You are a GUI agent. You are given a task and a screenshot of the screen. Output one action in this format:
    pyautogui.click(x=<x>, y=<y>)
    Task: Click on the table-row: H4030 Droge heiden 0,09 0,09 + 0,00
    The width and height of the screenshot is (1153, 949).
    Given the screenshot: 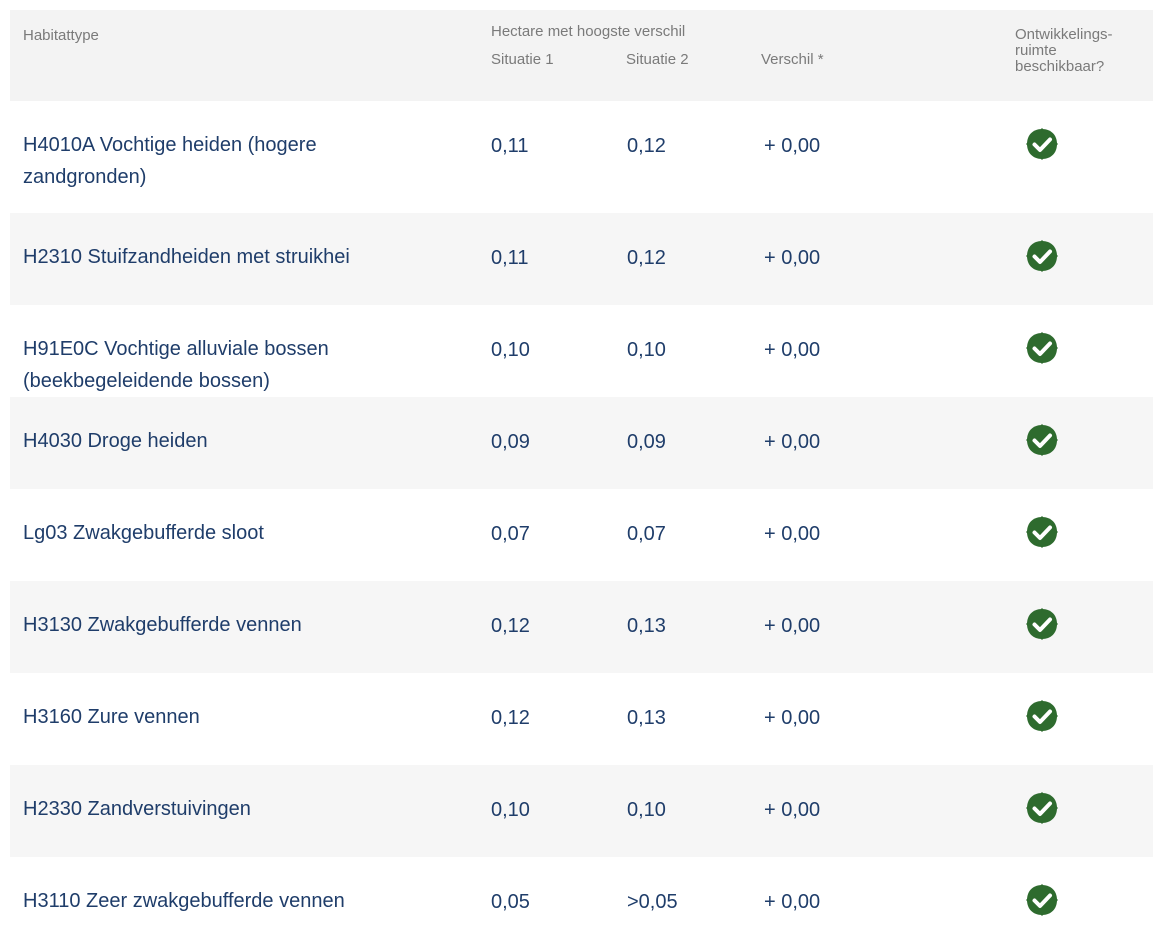 What is the action you would take?
    pyautogui.click(x=581, y=443)
    